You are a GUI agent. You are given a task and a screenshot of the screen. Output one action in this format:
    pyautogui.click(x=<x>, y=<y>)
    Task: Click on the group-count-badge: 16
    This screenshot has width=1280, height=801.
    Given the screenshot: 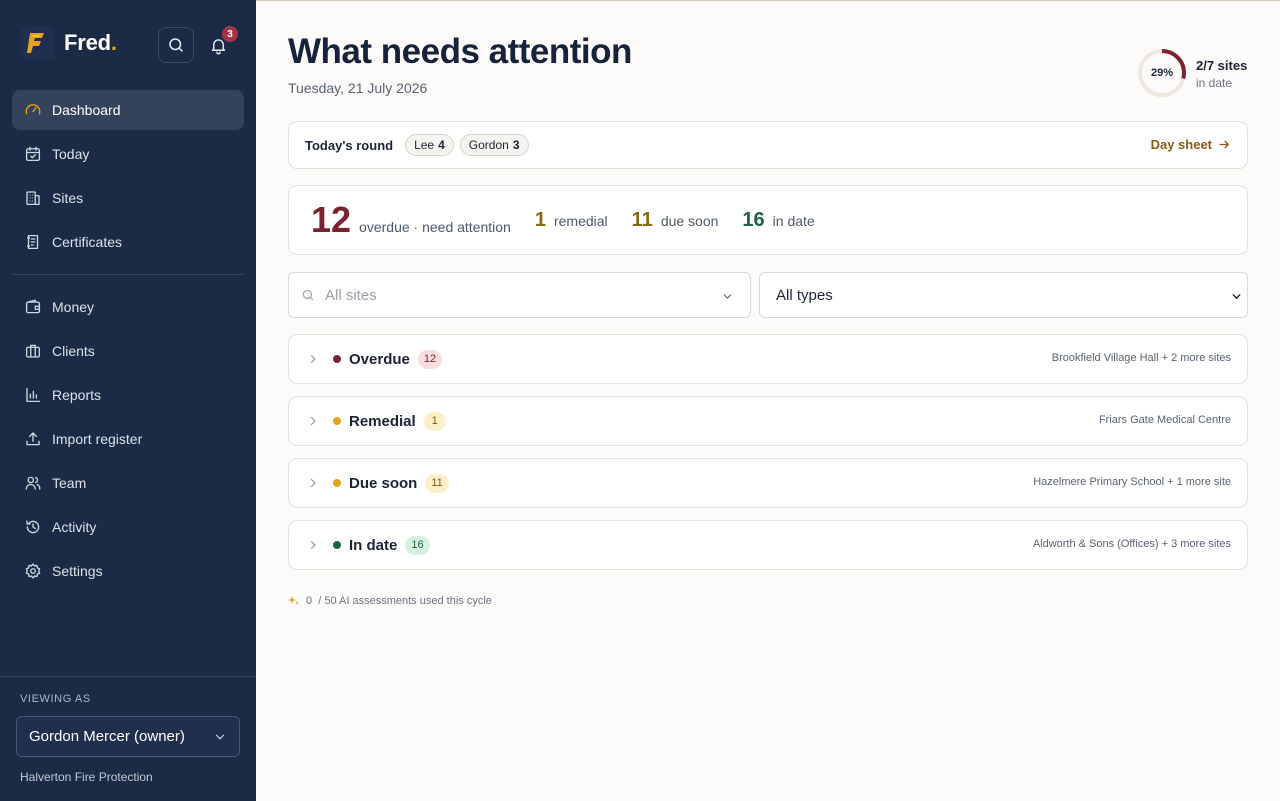 What is the action you would take?
    pyautogui.click(x=417, y=545)
    